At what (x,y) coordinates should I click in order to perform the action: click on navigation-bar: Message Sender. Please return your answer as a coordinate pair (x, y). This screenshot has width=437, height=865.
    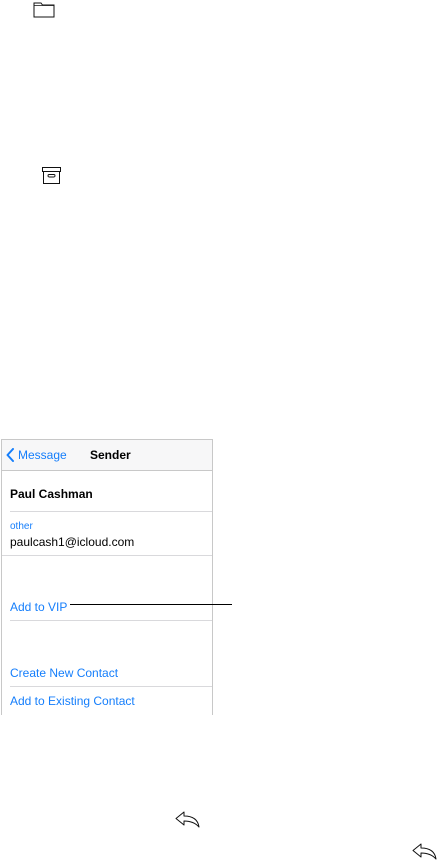
    Looking at the image, I should click on (107, 455).